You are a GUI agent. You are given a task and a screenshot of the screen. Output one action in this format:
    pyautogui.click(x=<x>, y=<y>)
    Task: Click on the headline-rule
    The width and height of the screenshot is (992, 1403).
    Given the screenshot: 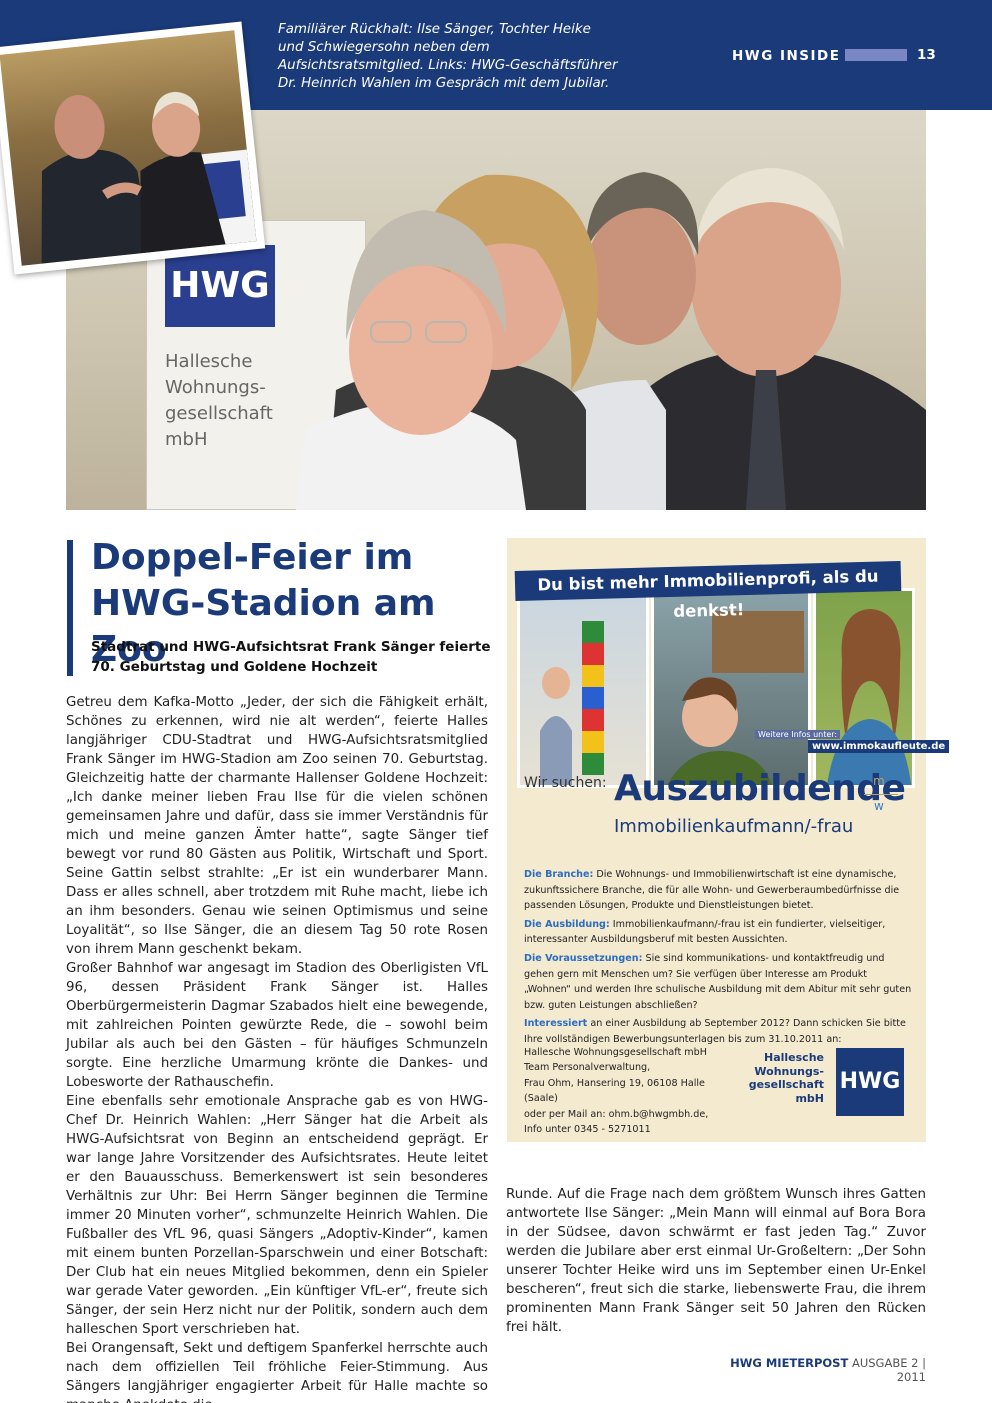 What is the action you would take?
    pyautogui.click(x=70, y=608)
    